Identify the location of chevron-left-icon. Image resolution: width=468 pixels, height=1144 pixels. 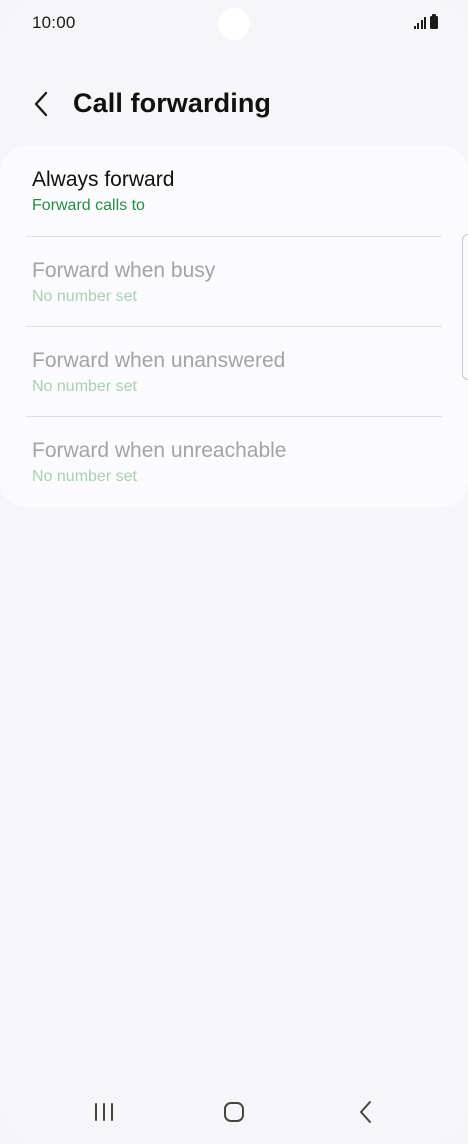
(41, 104).